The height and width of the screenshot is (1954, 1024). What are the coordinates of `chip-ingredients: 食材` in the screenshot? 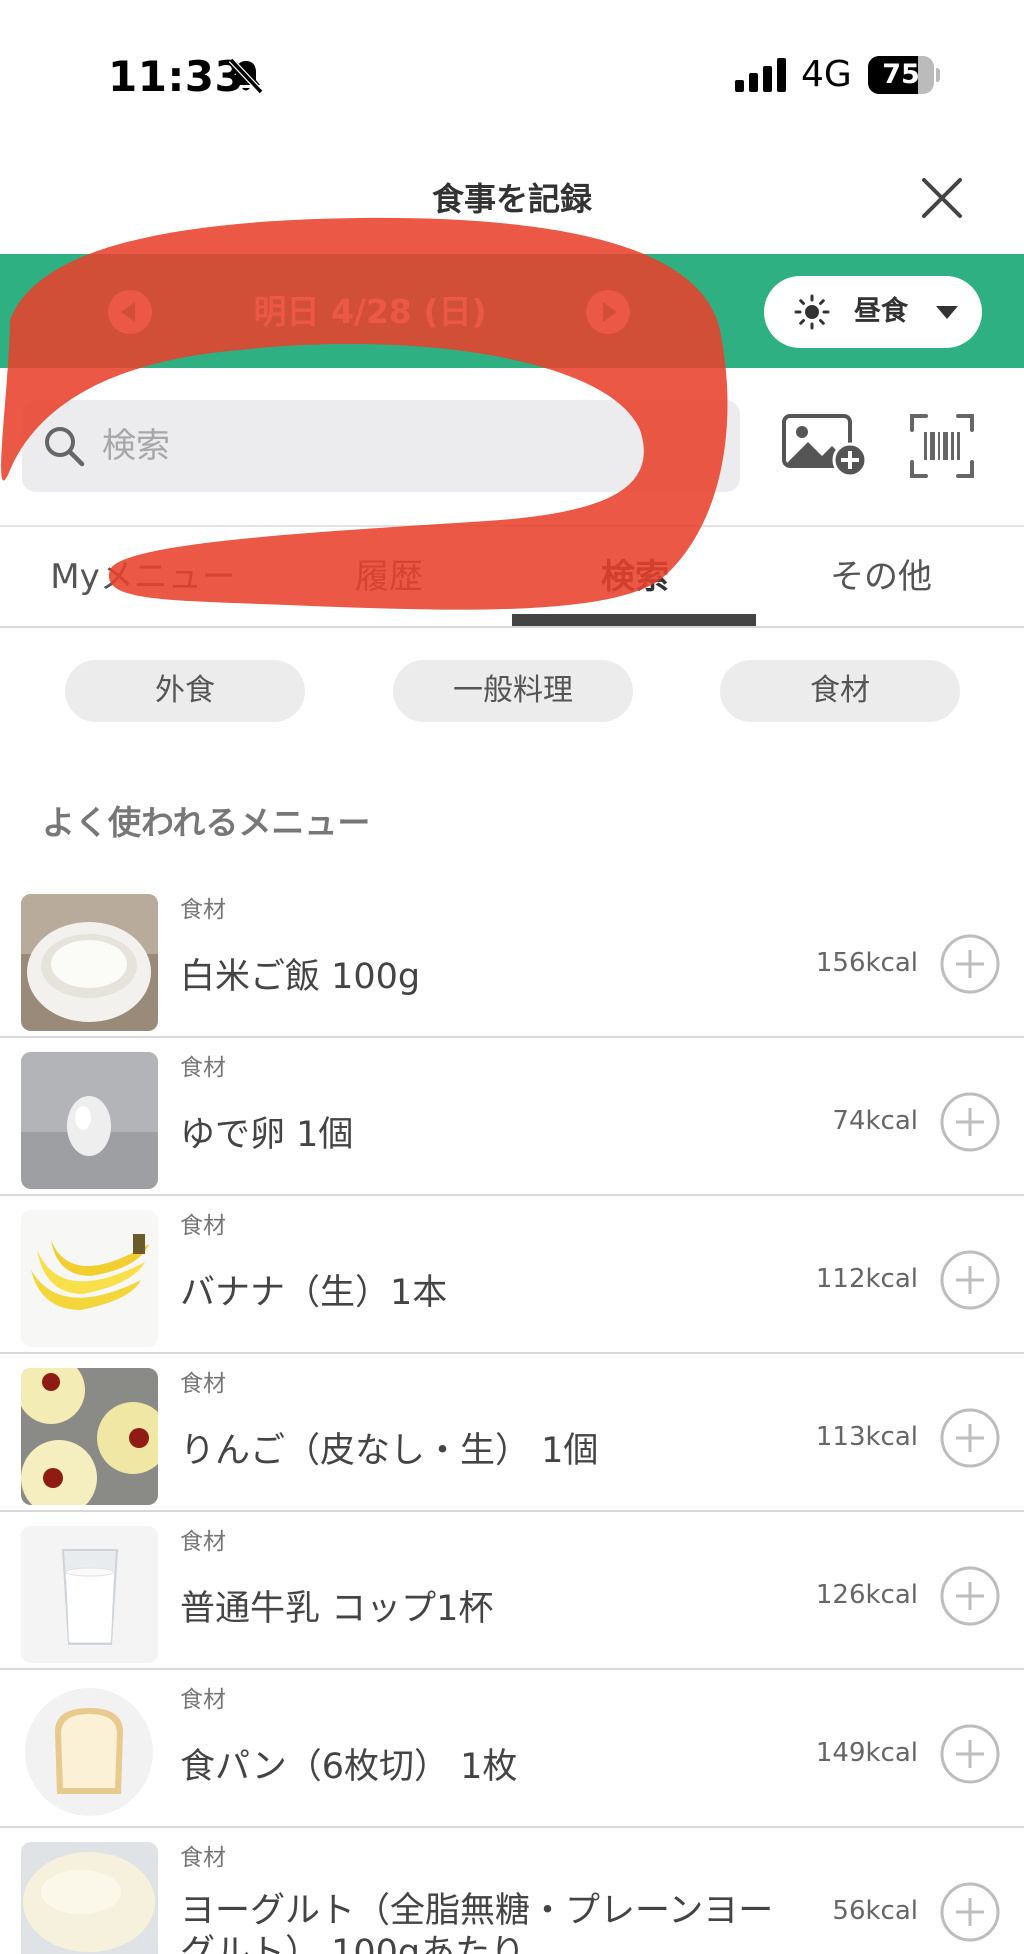 It's located at (840, 691).